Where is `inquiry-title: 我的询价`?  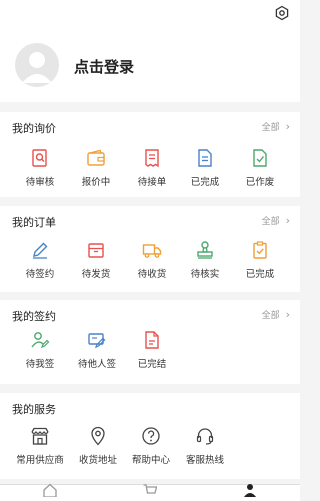
inquiry-title: 我的询价 is located at coordinates (34, 128).